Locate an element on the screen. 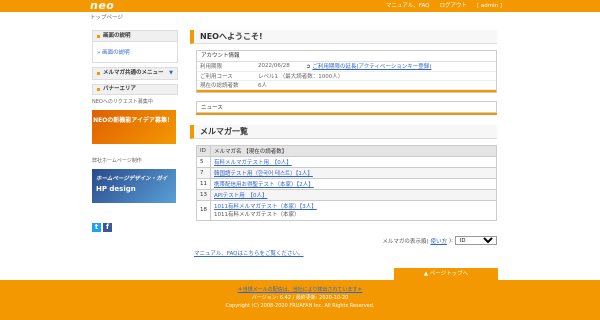 The image size is (600, 320). account-label: 利用期限 is located at coordinates (226, 67).